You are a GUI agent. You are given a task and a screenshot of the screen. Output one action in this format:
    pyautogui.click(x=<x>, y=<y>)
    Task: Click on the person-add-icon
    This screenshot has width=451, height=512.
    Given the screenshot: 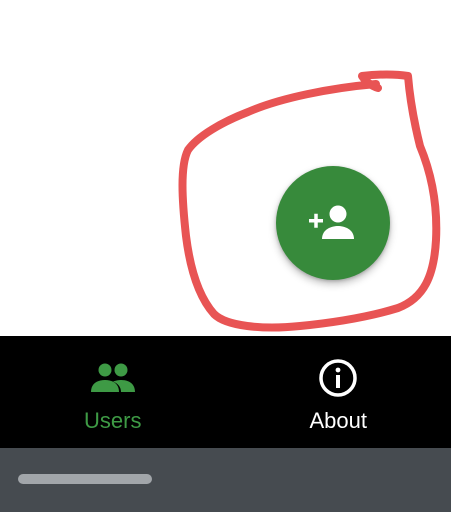 What is the action you would take?
    pyautogui.click(x=331, y=222)
    